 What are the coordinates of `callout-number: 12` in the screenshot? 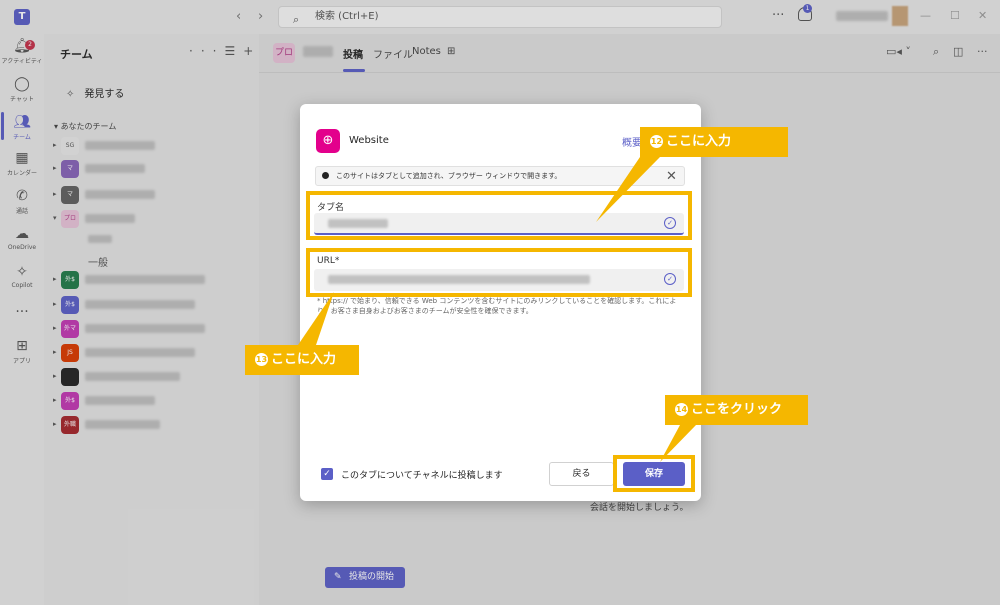 It's located at (656, 141).